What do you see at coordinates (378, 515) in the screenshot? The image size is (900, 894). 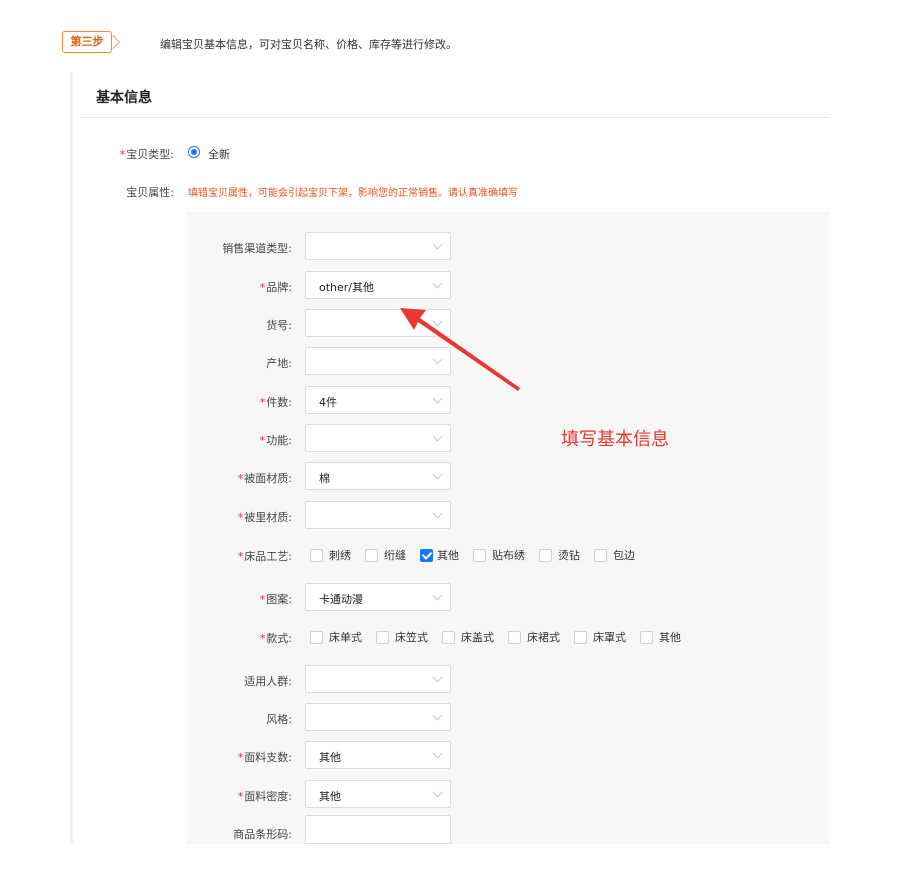 I see `lining-material-select` at bounding box center [378, 515].